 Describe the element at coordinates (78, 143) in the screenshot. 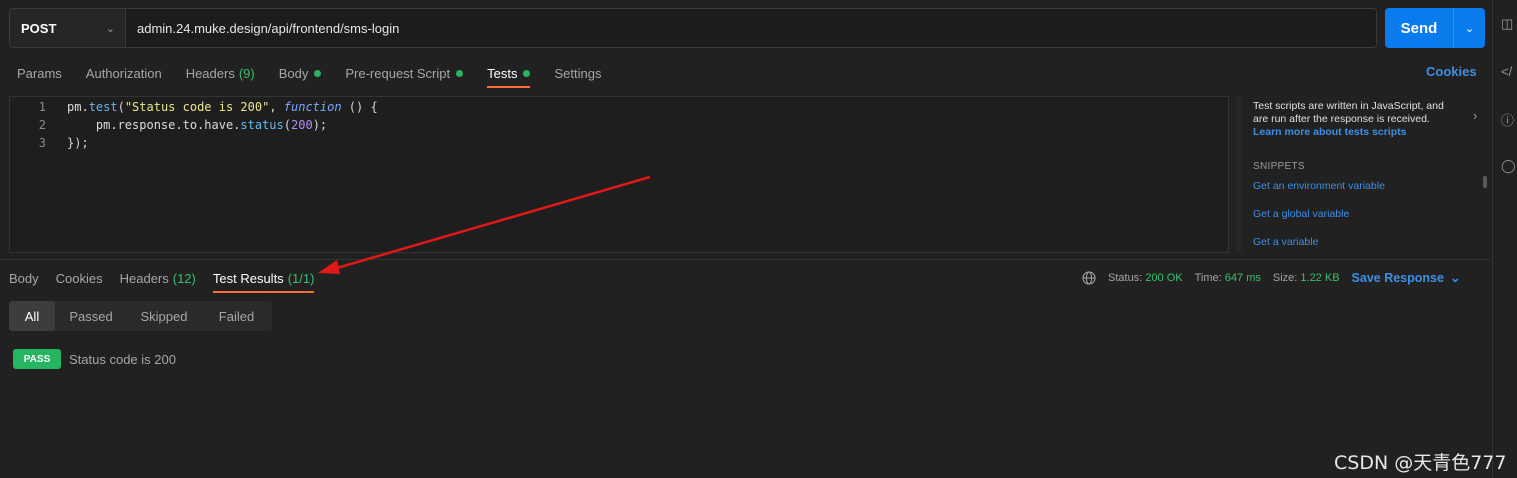

I see `code-text: });` at that location.